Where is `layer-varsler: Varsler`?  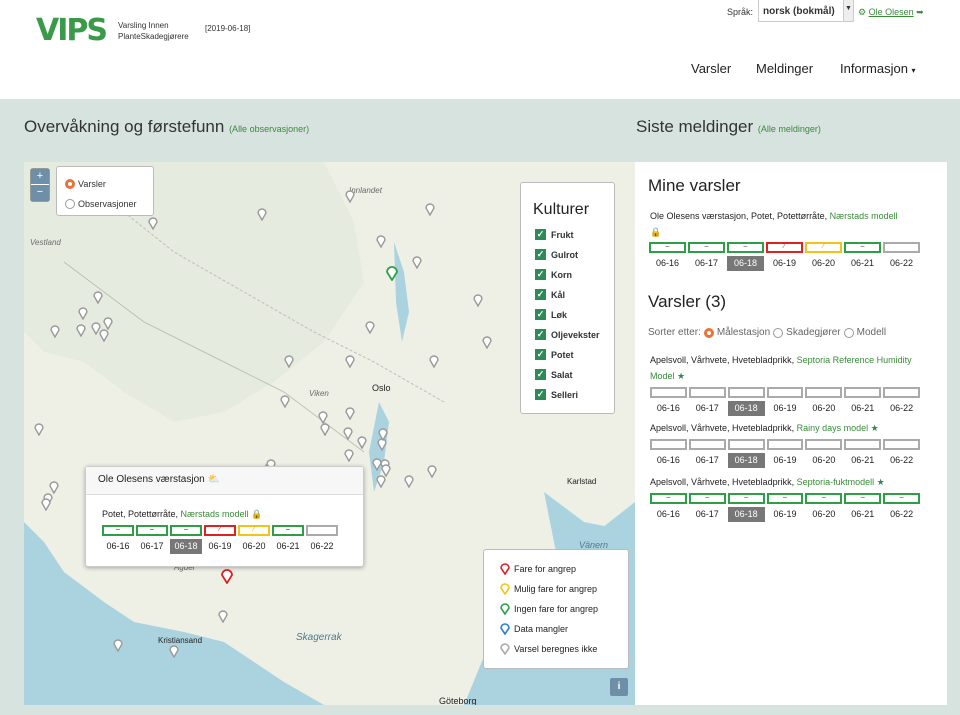 layer-varsler: Varsler is located at coordinates (85, 184).